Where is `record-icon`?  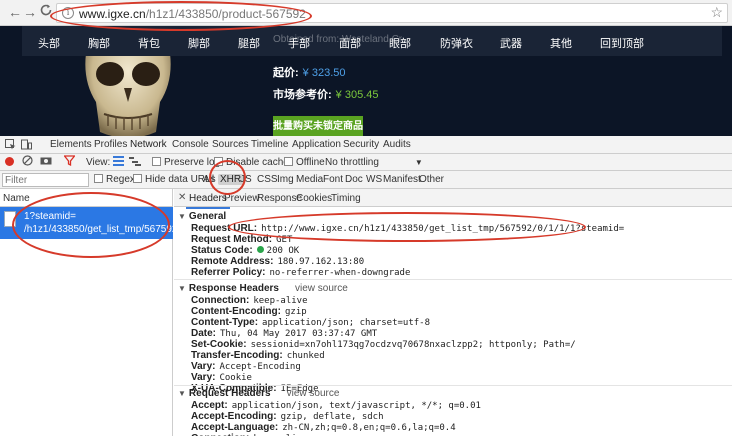
record-icon is located at coordinates (9, 161).